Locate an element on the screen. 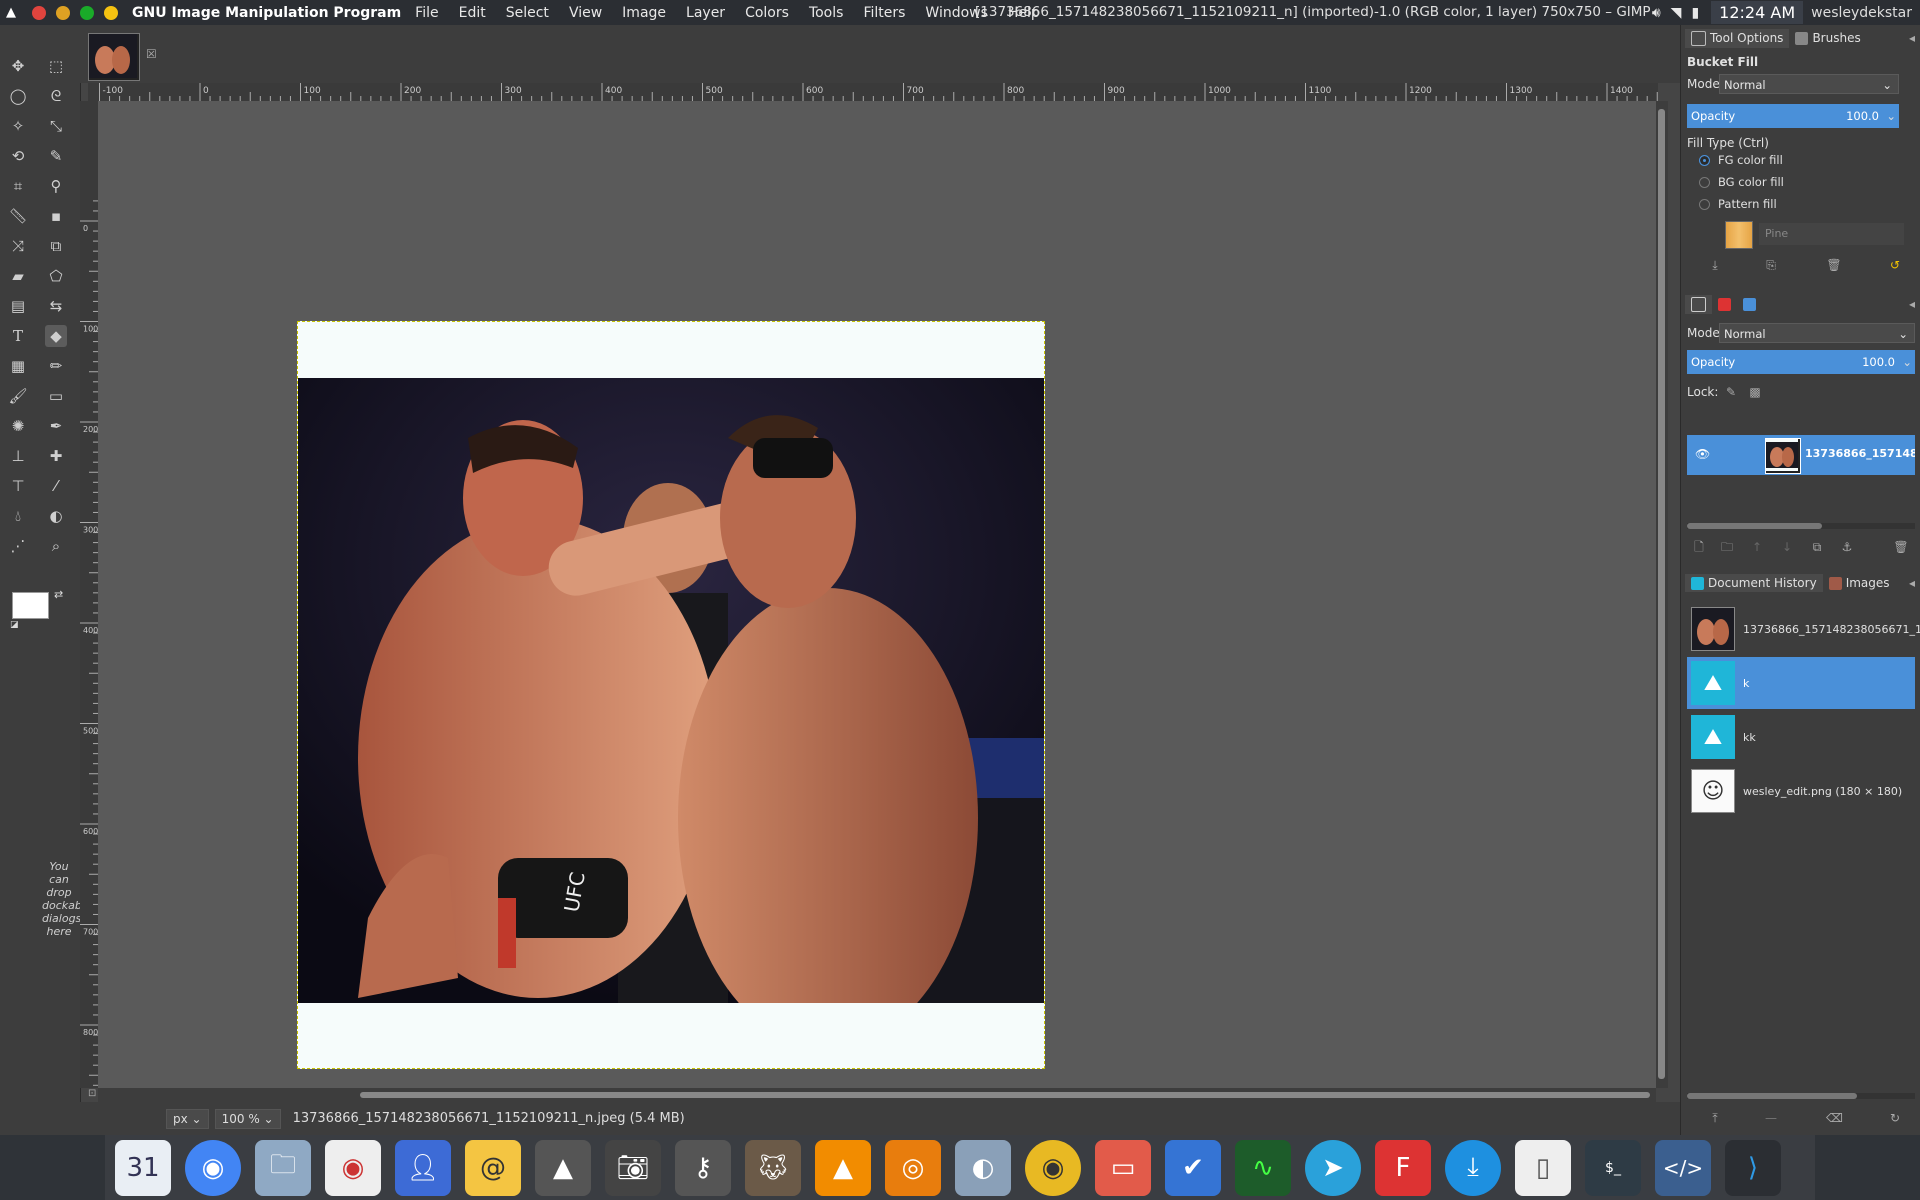 The height and width of the screenshot is (1200, 1920). mypaint-brush-icon: ⋰ is located at coordinates (18, 546).